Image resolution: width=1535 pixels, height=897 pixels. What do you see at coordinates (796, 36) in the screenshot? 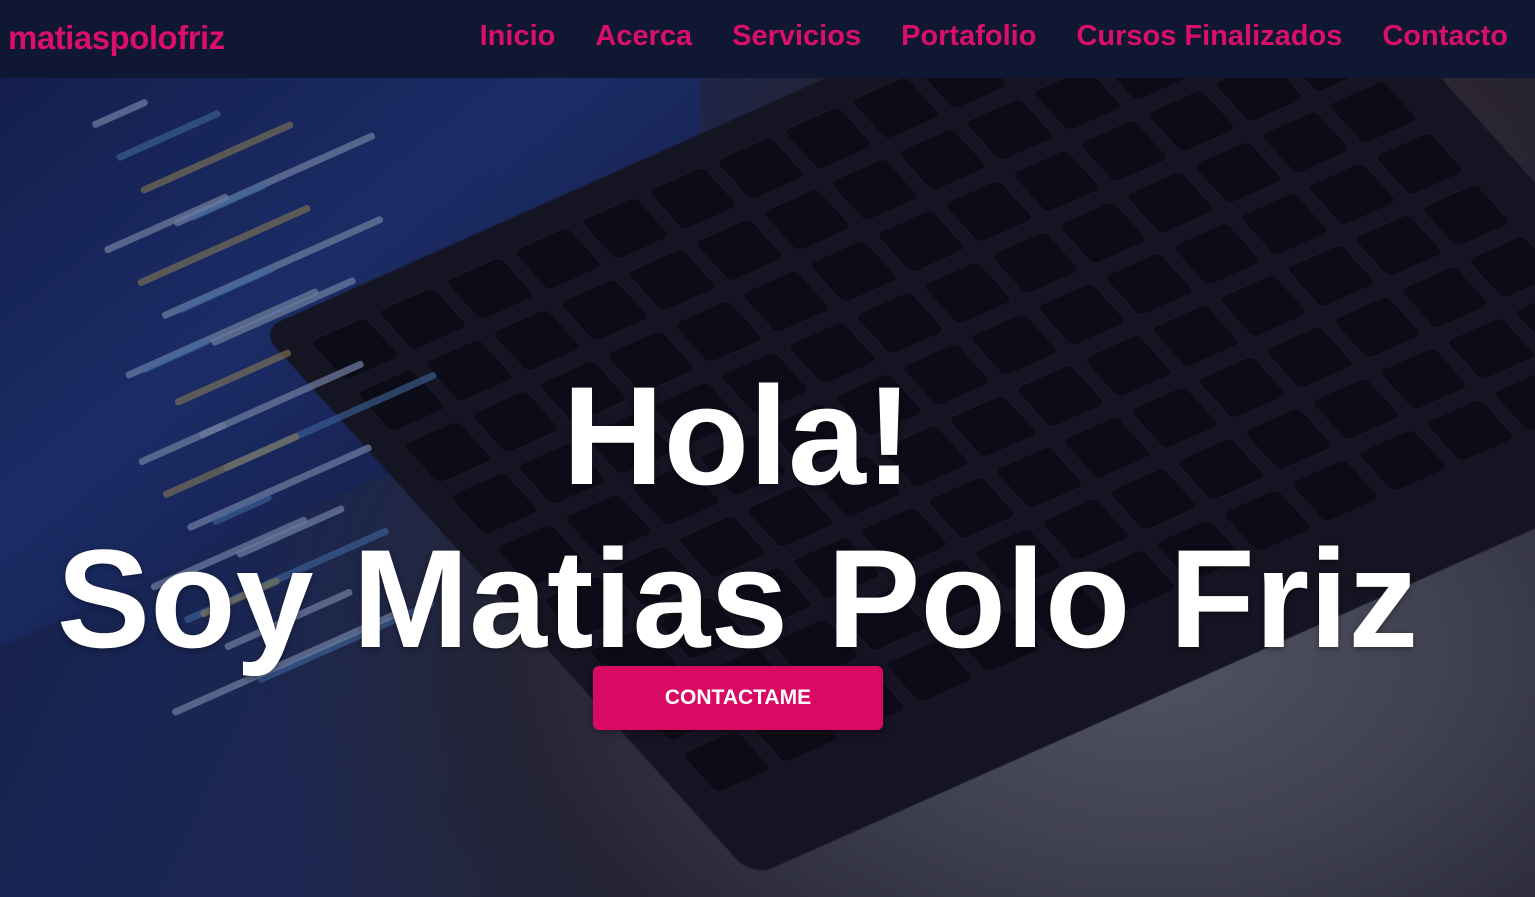
I see `nav-link-servicios: Servicios` at bounding box center [796, 36].